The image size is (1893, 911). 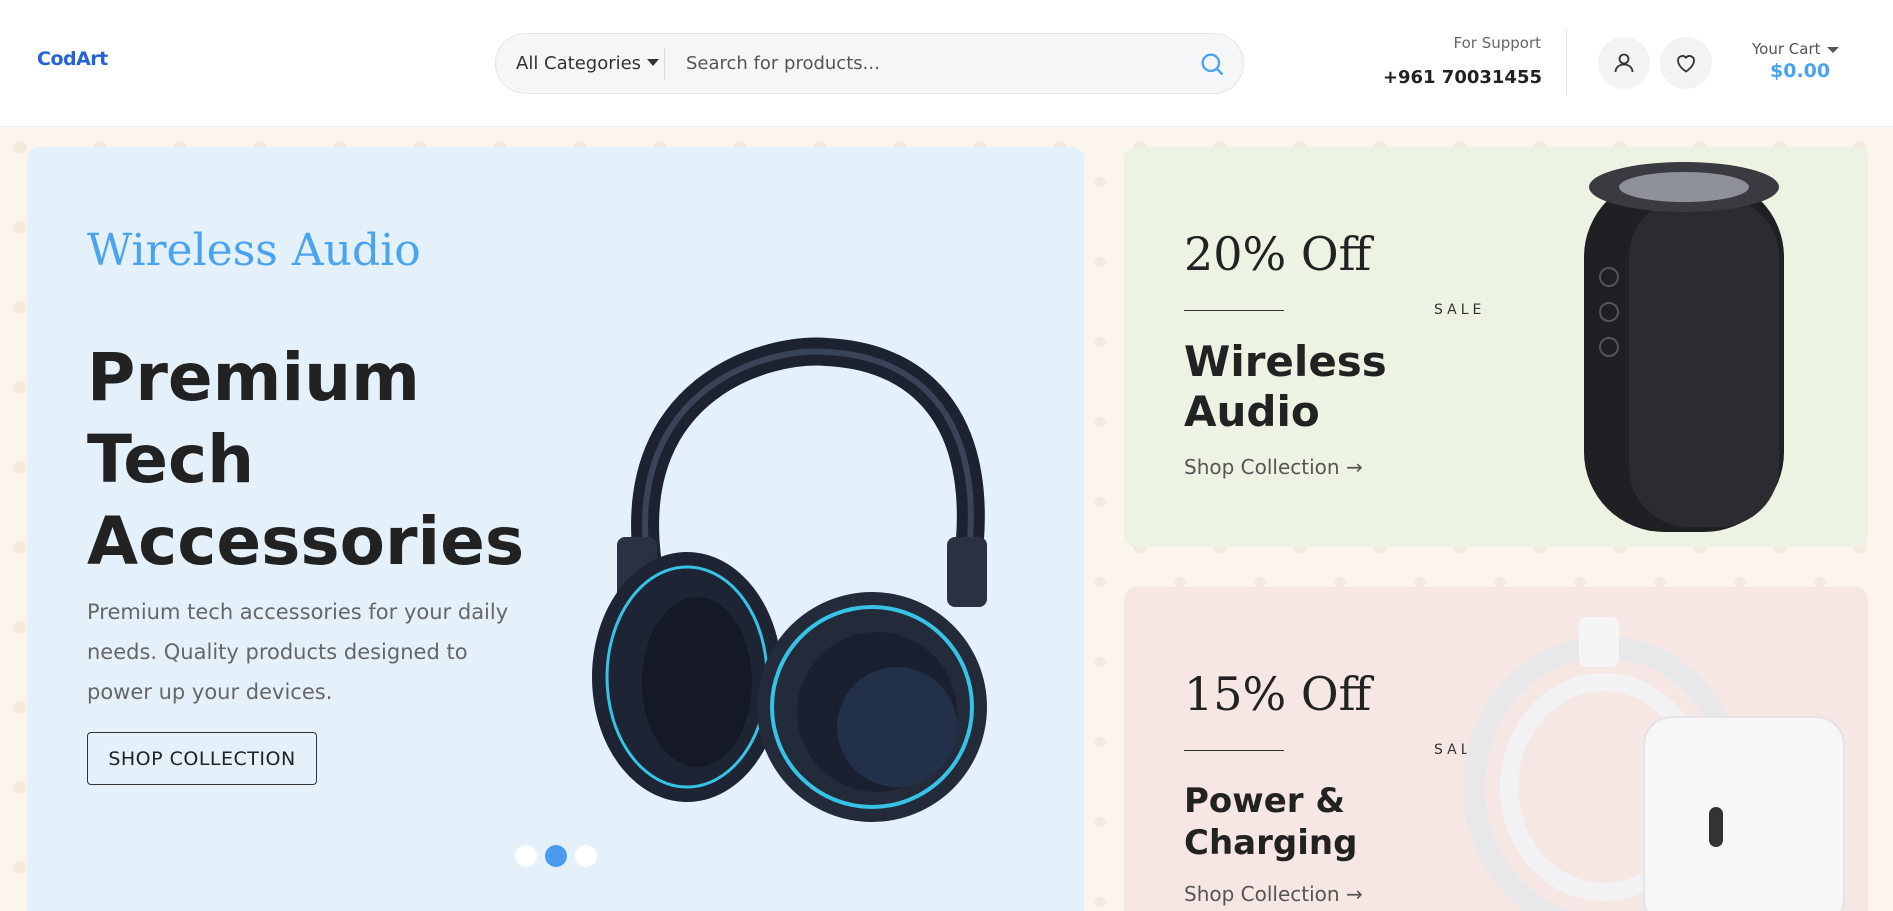 What do you see at coordinates (1285, 386) in the screenshot?
I see `promo-title: Wireless Audio` at bounding box center [1285, 386].